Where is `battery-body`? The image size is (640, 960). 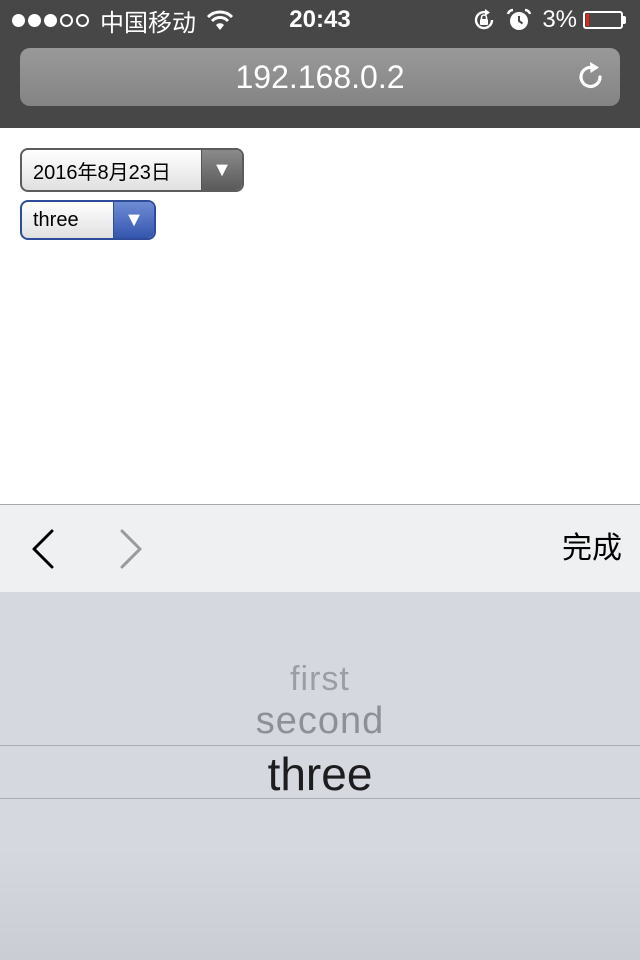 battery-body is located at coordinates (603, 20).